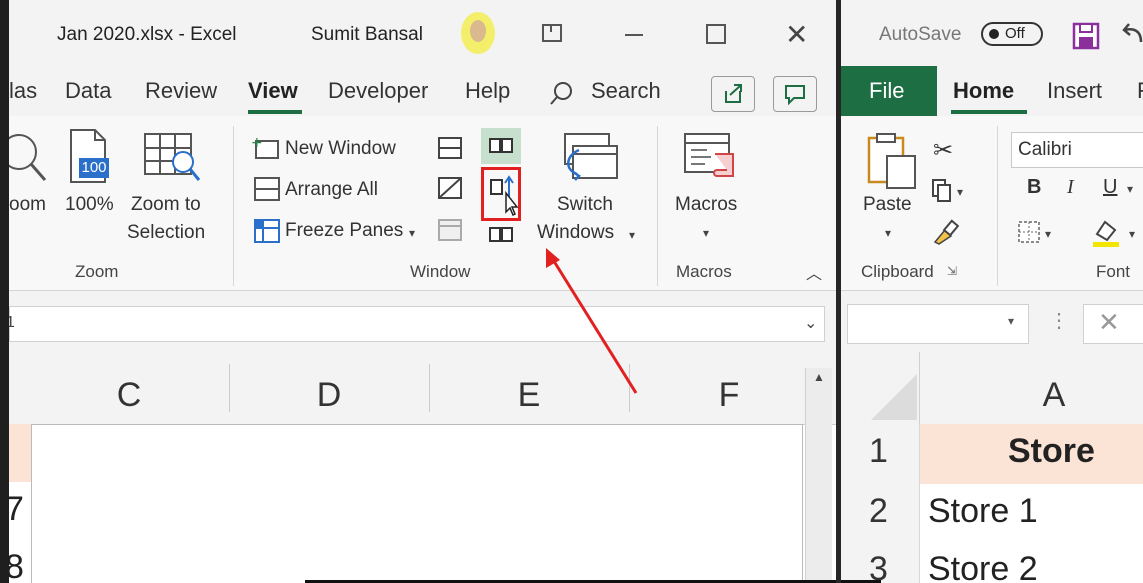 This screenshot has height=583, width=1143. Describe the element at coordinates (592, 321) in the screenshot. I see `annotation-arrow` at that location.